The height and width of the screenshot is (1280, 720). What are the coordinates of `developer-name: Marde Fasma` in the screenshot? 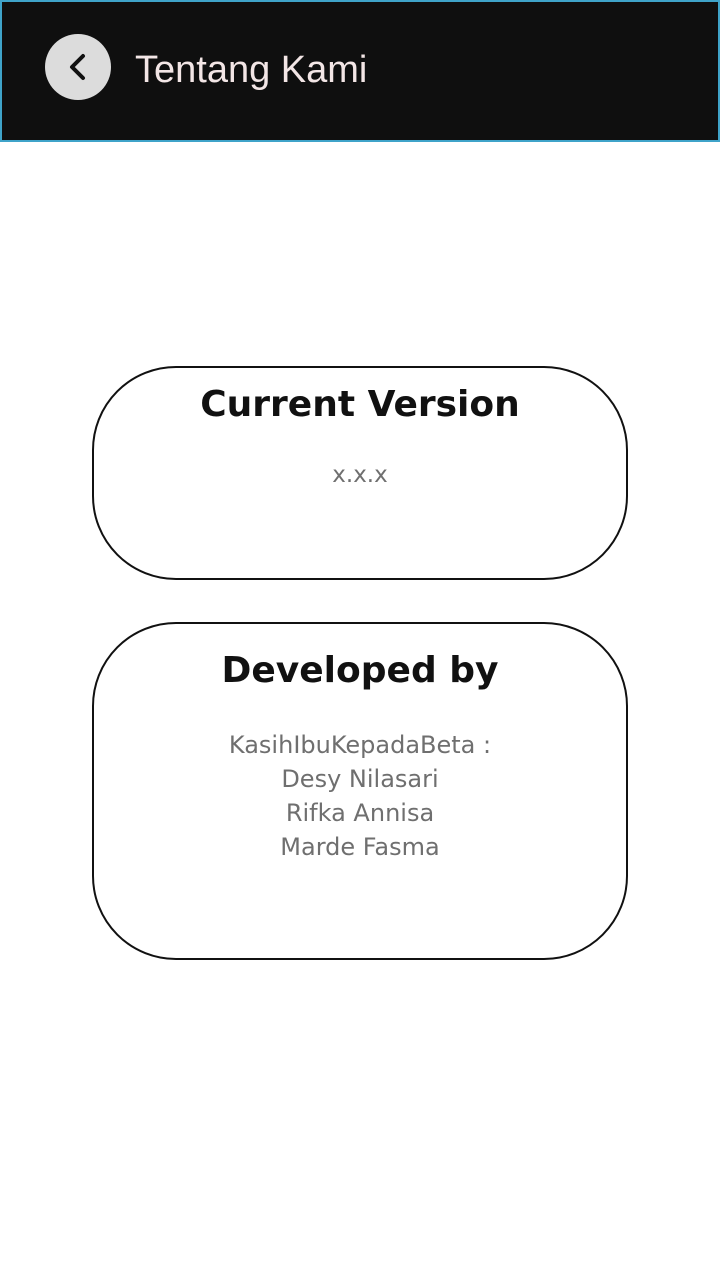 It's located at (360, 847).